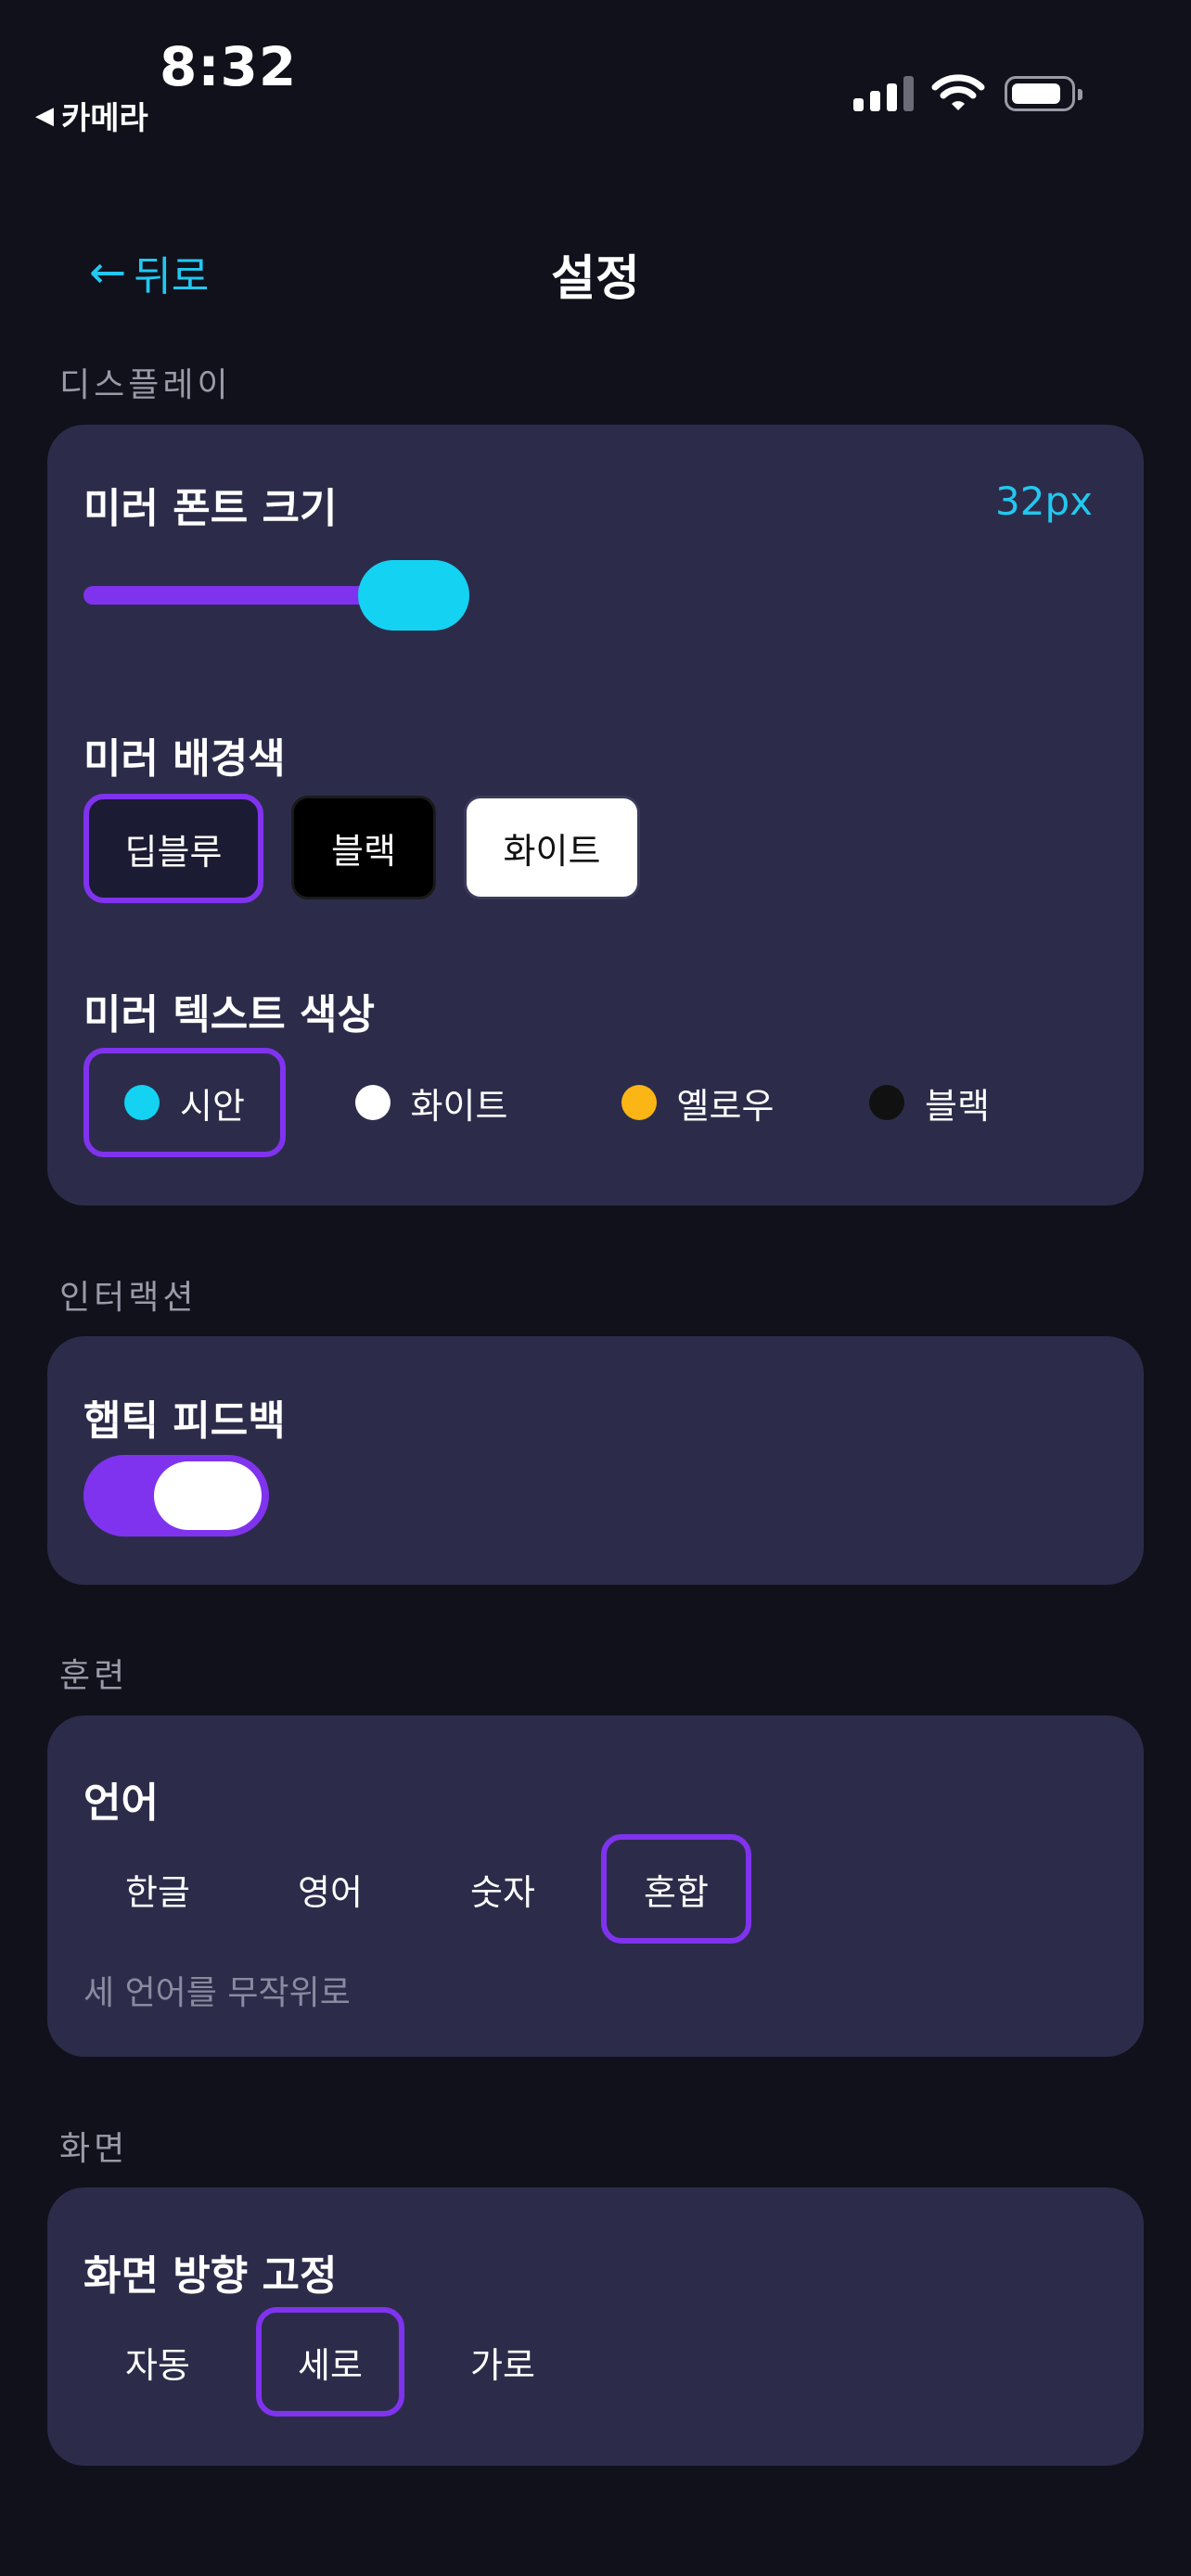 The width and height of the screenshot is (1191, 2576). What do you see at coordinates (94, 1676) in the screenshot?
I see `section-label-training: 훈련` at bounding box center [94, 1676].